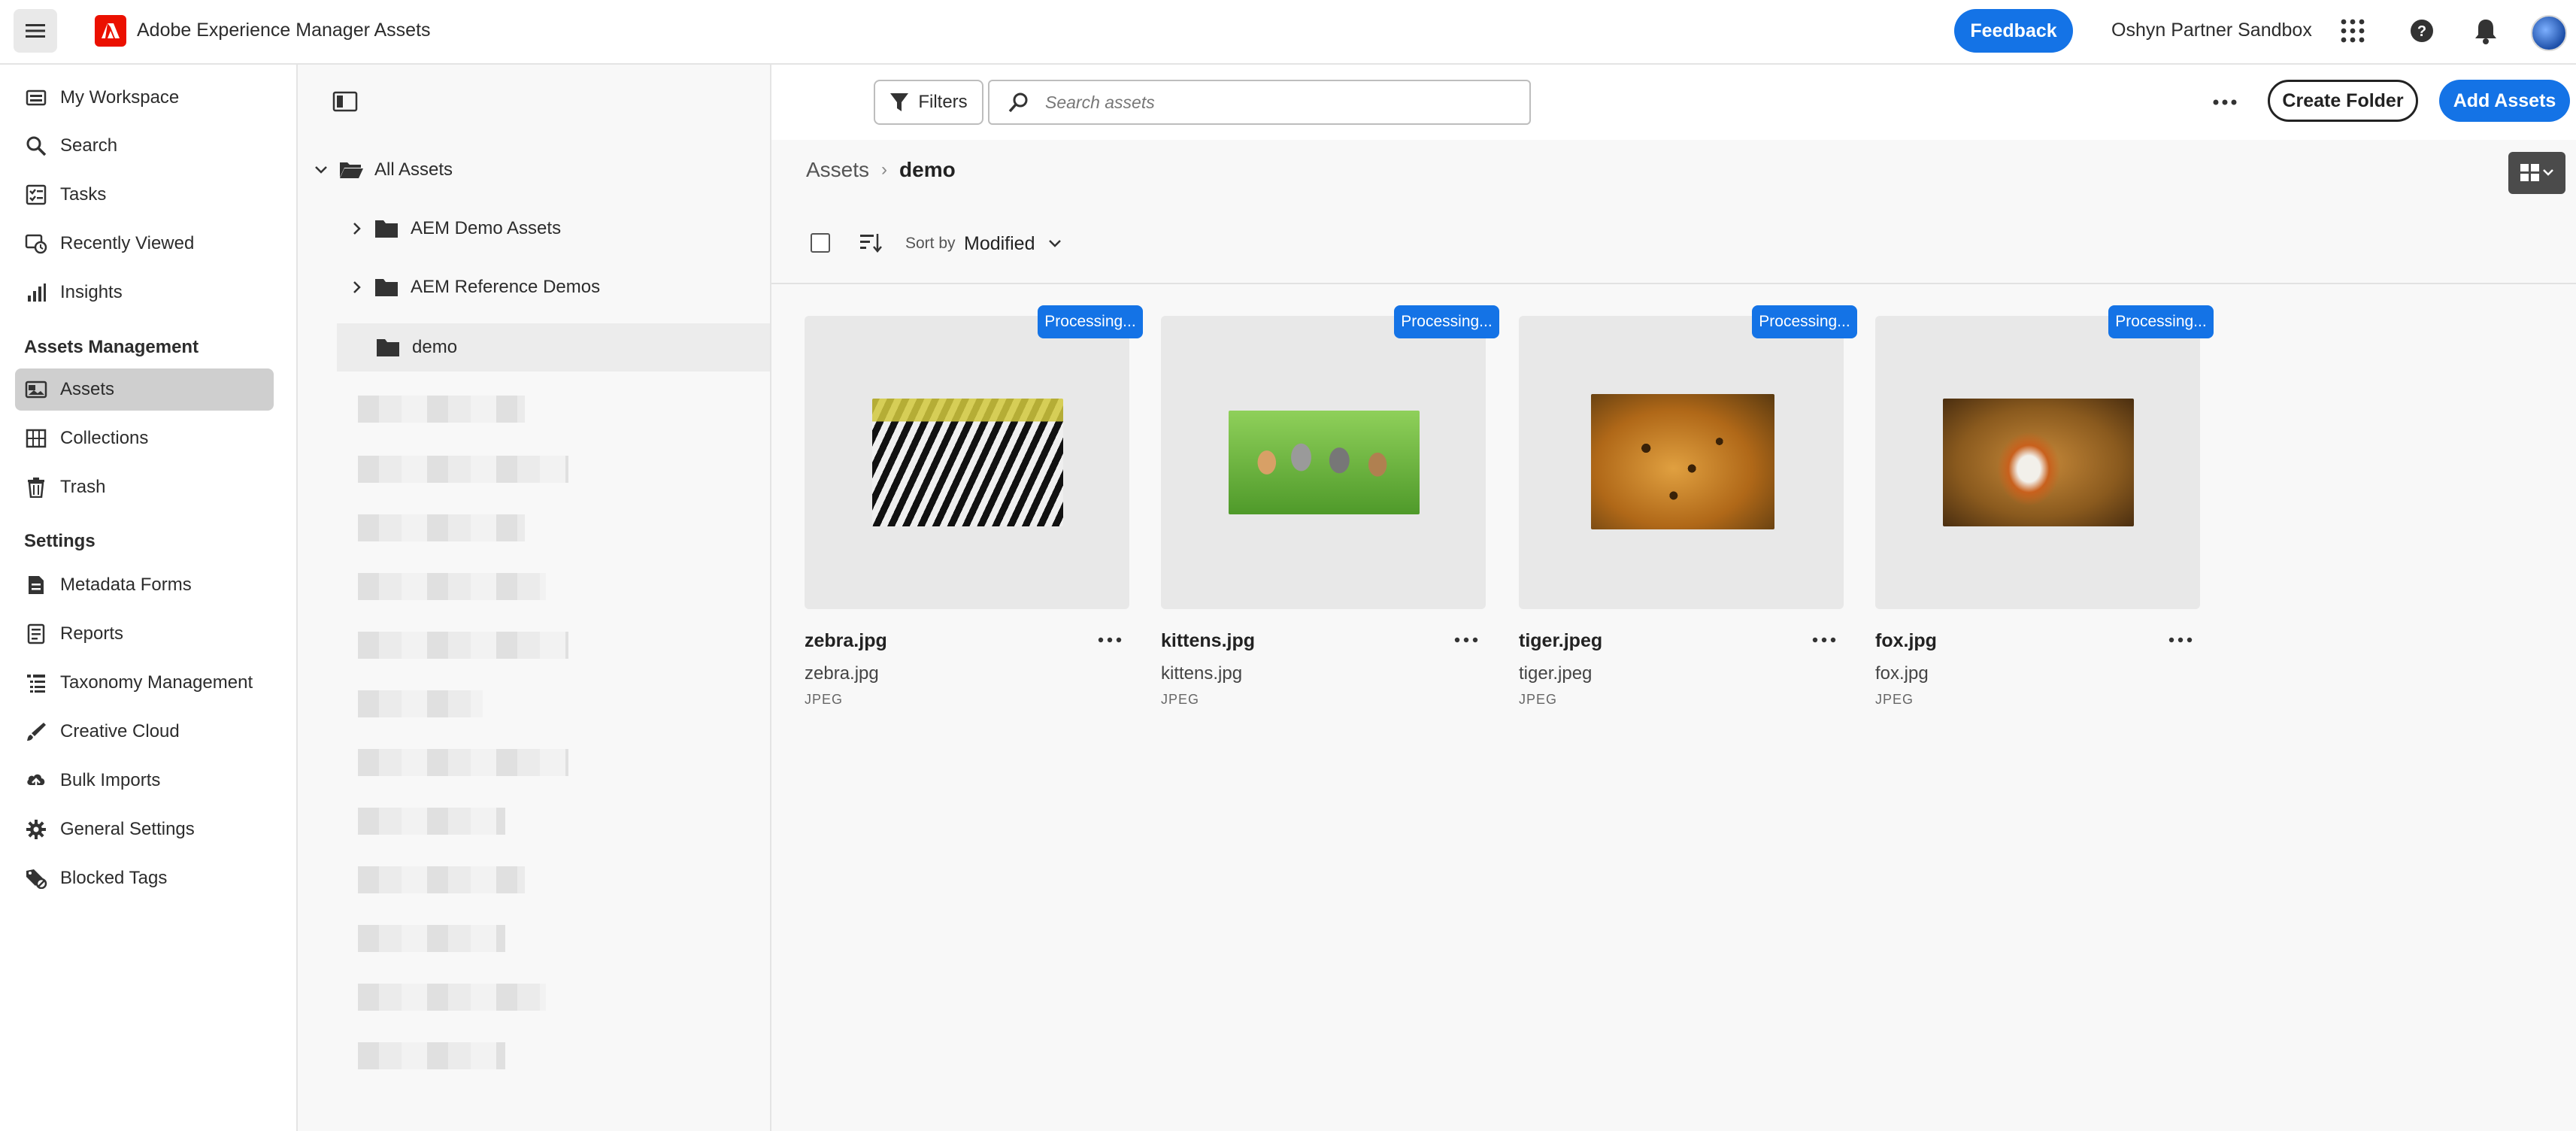 The image size is (2576, 1131). I want to click on workspace-icon, so click(36, 98).